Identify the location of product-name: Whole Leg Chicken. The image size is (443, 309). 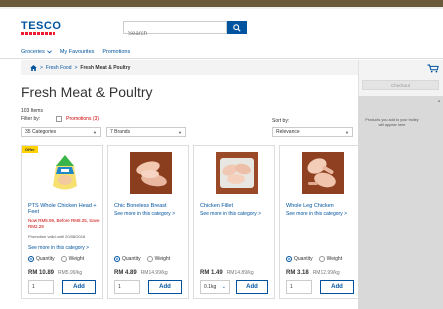
(323, 206).